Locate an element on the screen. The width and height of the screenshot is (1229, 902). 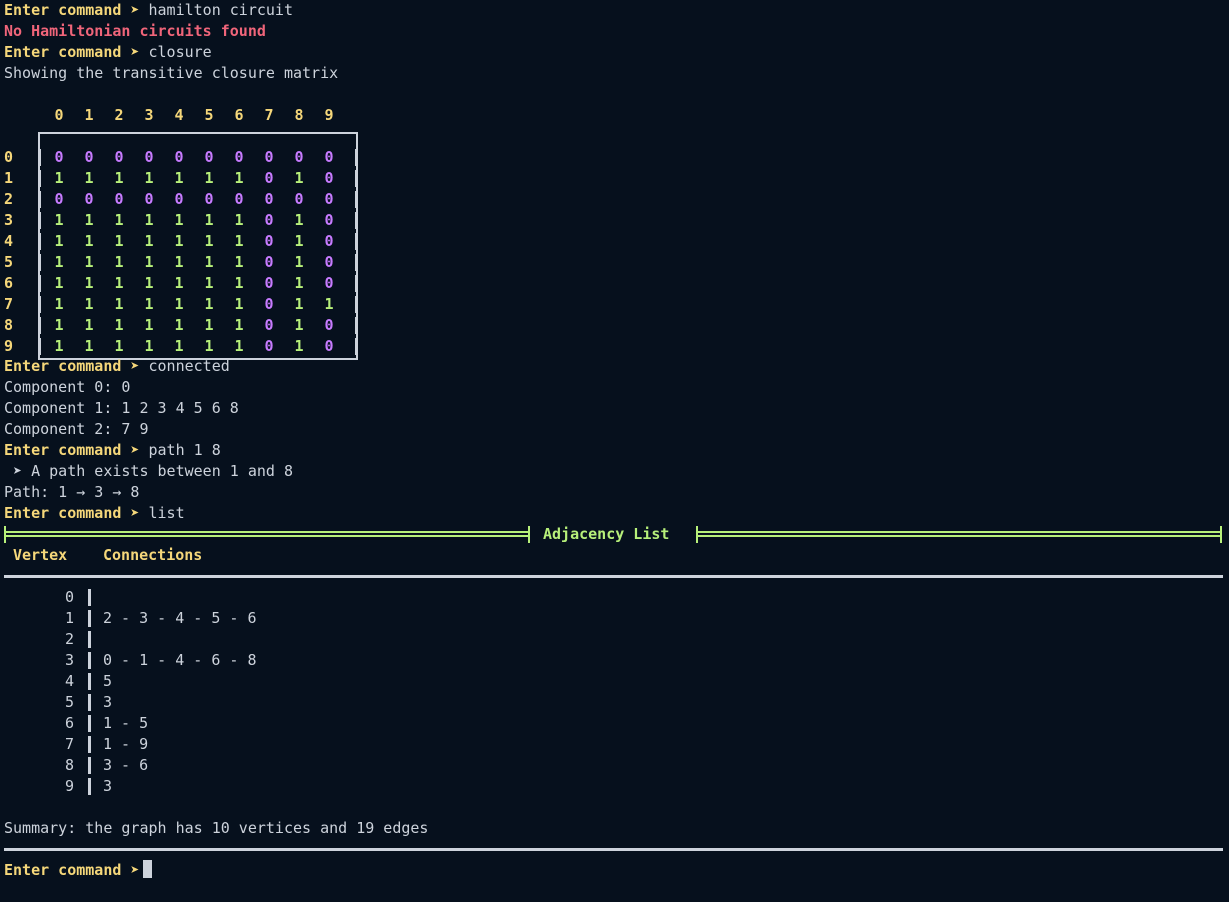
matrix-column-label: 8 is located at coordinates (299, 115).